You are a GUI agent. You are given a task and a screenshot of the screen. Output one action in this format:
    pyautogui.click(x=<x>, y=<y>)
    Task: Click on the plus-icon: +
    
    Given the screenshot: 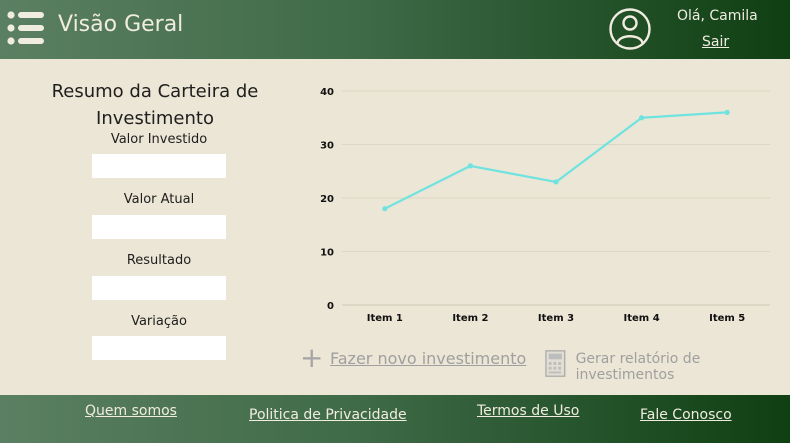 What is the action you would take?
    pyautogui.click(x=312, y=357)
    